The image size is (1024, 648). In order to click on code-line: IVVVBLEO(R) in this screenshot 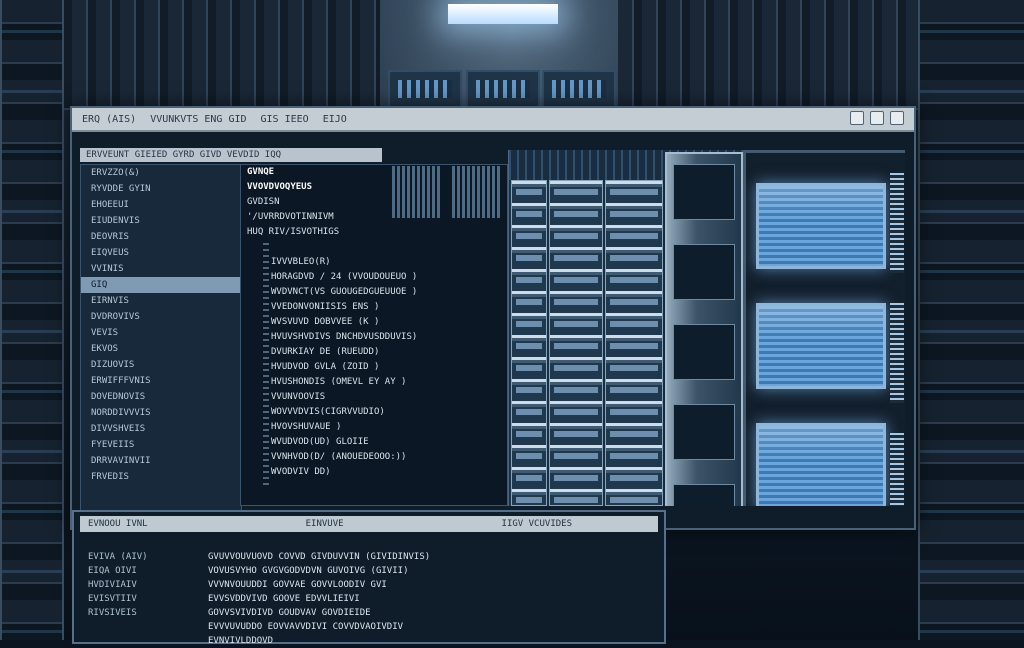, I will do `click(301, 262)`.